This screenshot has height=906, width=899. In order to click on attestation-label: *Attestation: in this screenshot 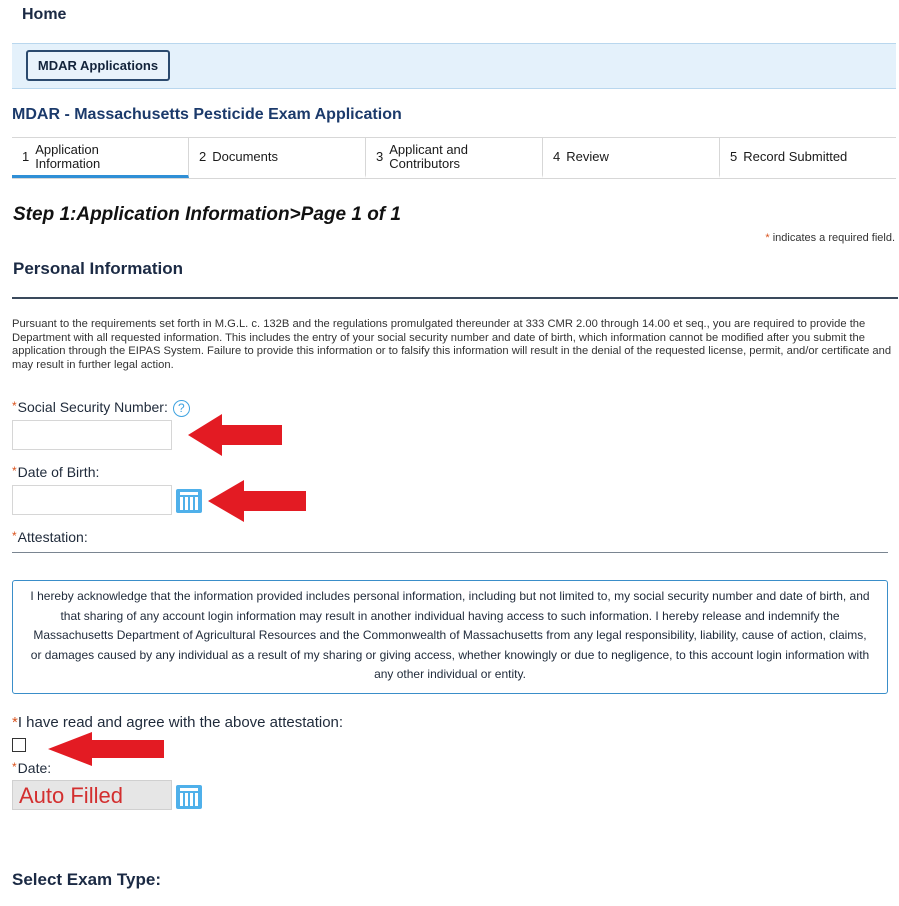, I will do `click(50, 537)`.